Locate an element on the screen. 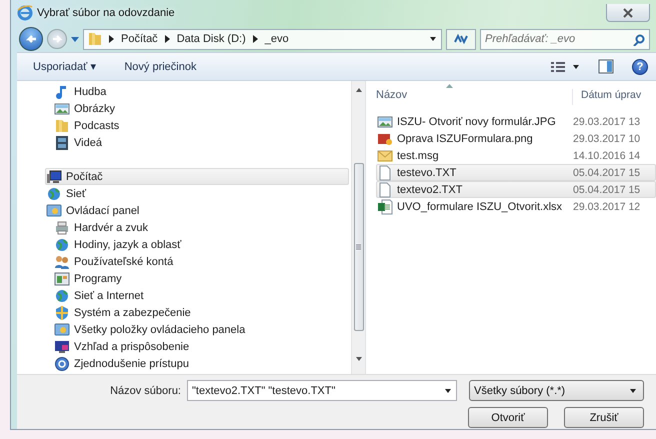 Image resolution: width=656 pixels, height=439 pixels. breadcrumb: Data Disk (D:) is located at coordinates (211, 39).